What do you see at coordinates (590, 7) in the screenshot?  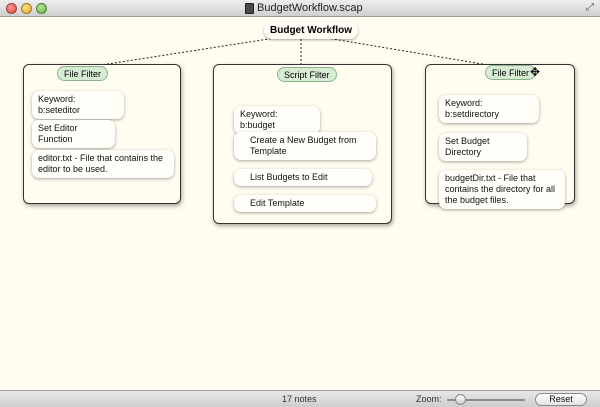 I see `fullscreen-icon: ⤢` at bounding box center [590, 7].